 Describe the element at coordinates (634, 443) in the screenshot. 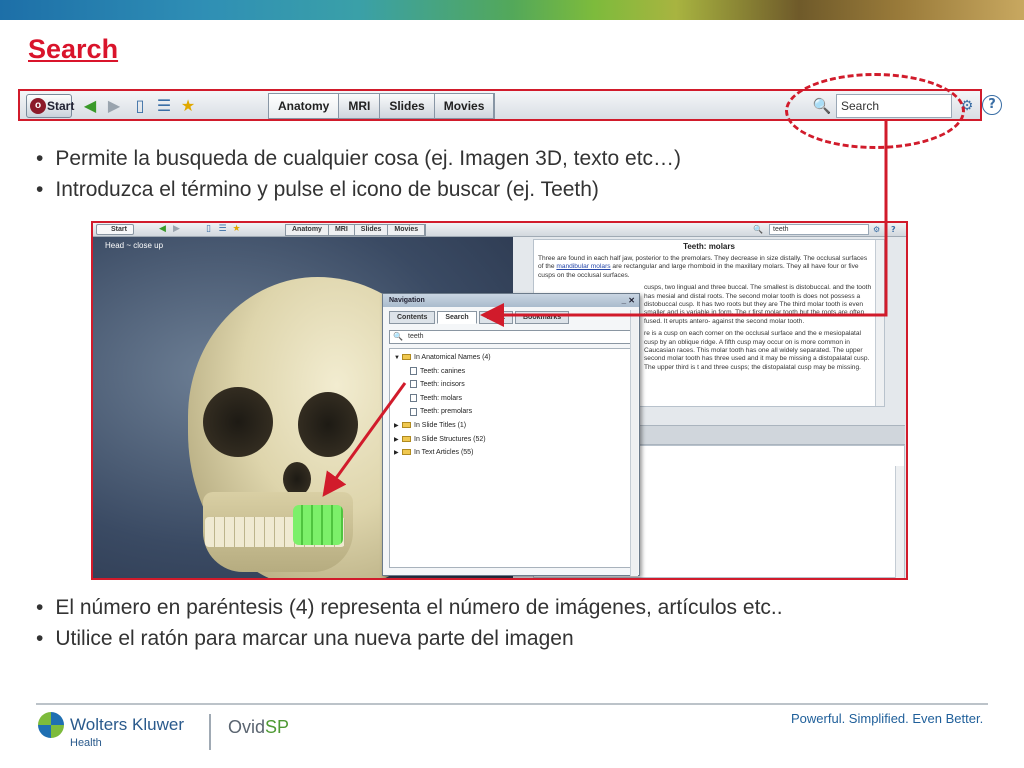

I see `navigation-scrollbar` at that location.